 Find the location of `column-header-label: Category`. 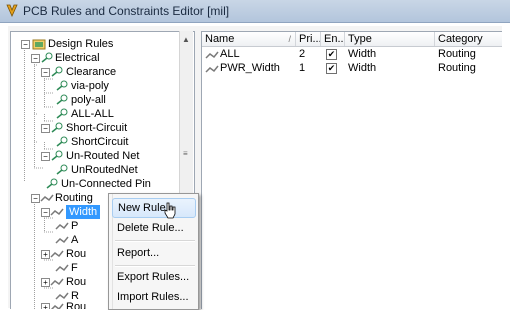

column-header-label: Category is located at coordinates (460, 39).